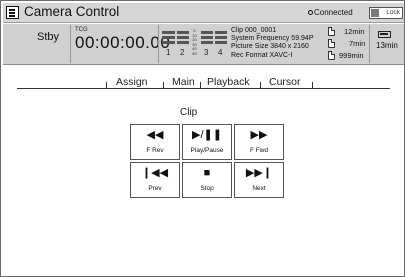 The height and width of the screenshot is (277, 405). What do you see at coordinates (357, 43) in the screenshot?
I see `media-slot-b-time: 7min` at bounding box center [357, 43].